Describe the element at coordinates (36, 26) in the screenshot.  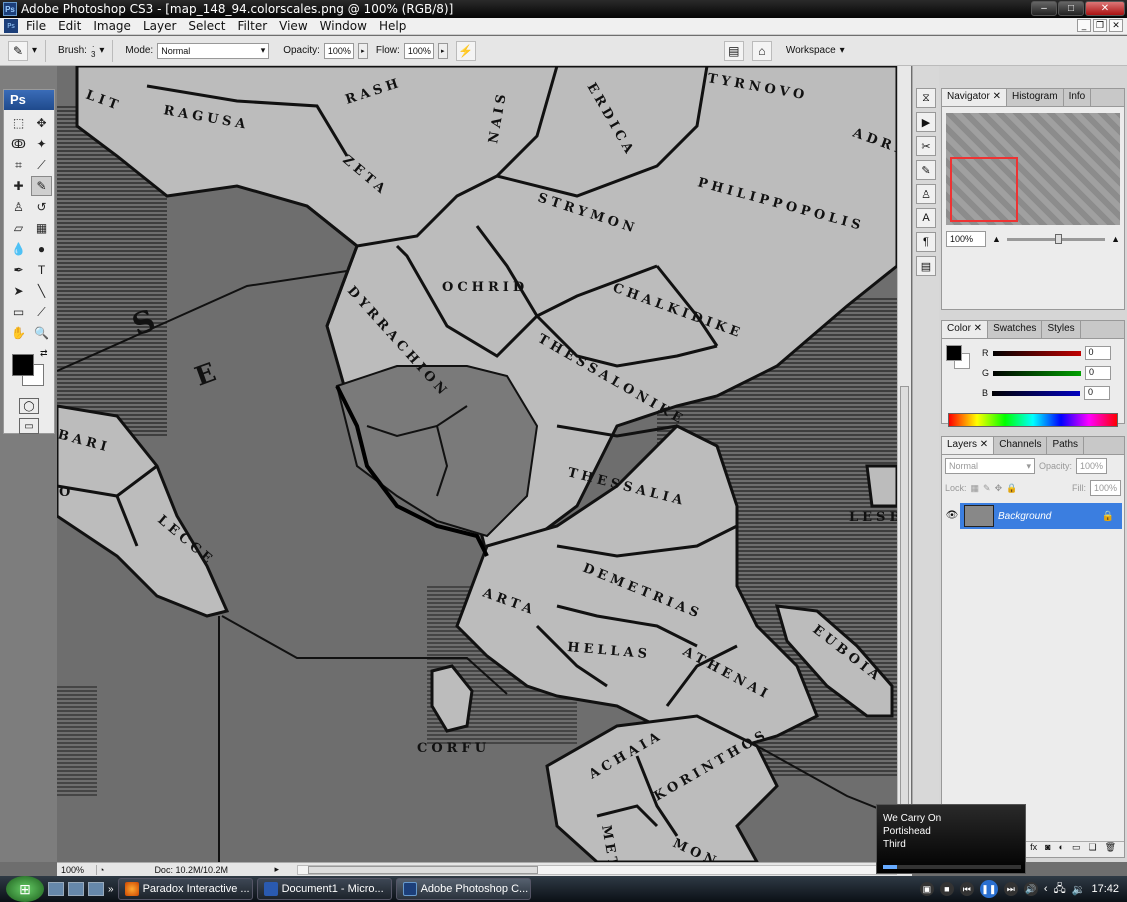
I see `menu-file: File` at that location.